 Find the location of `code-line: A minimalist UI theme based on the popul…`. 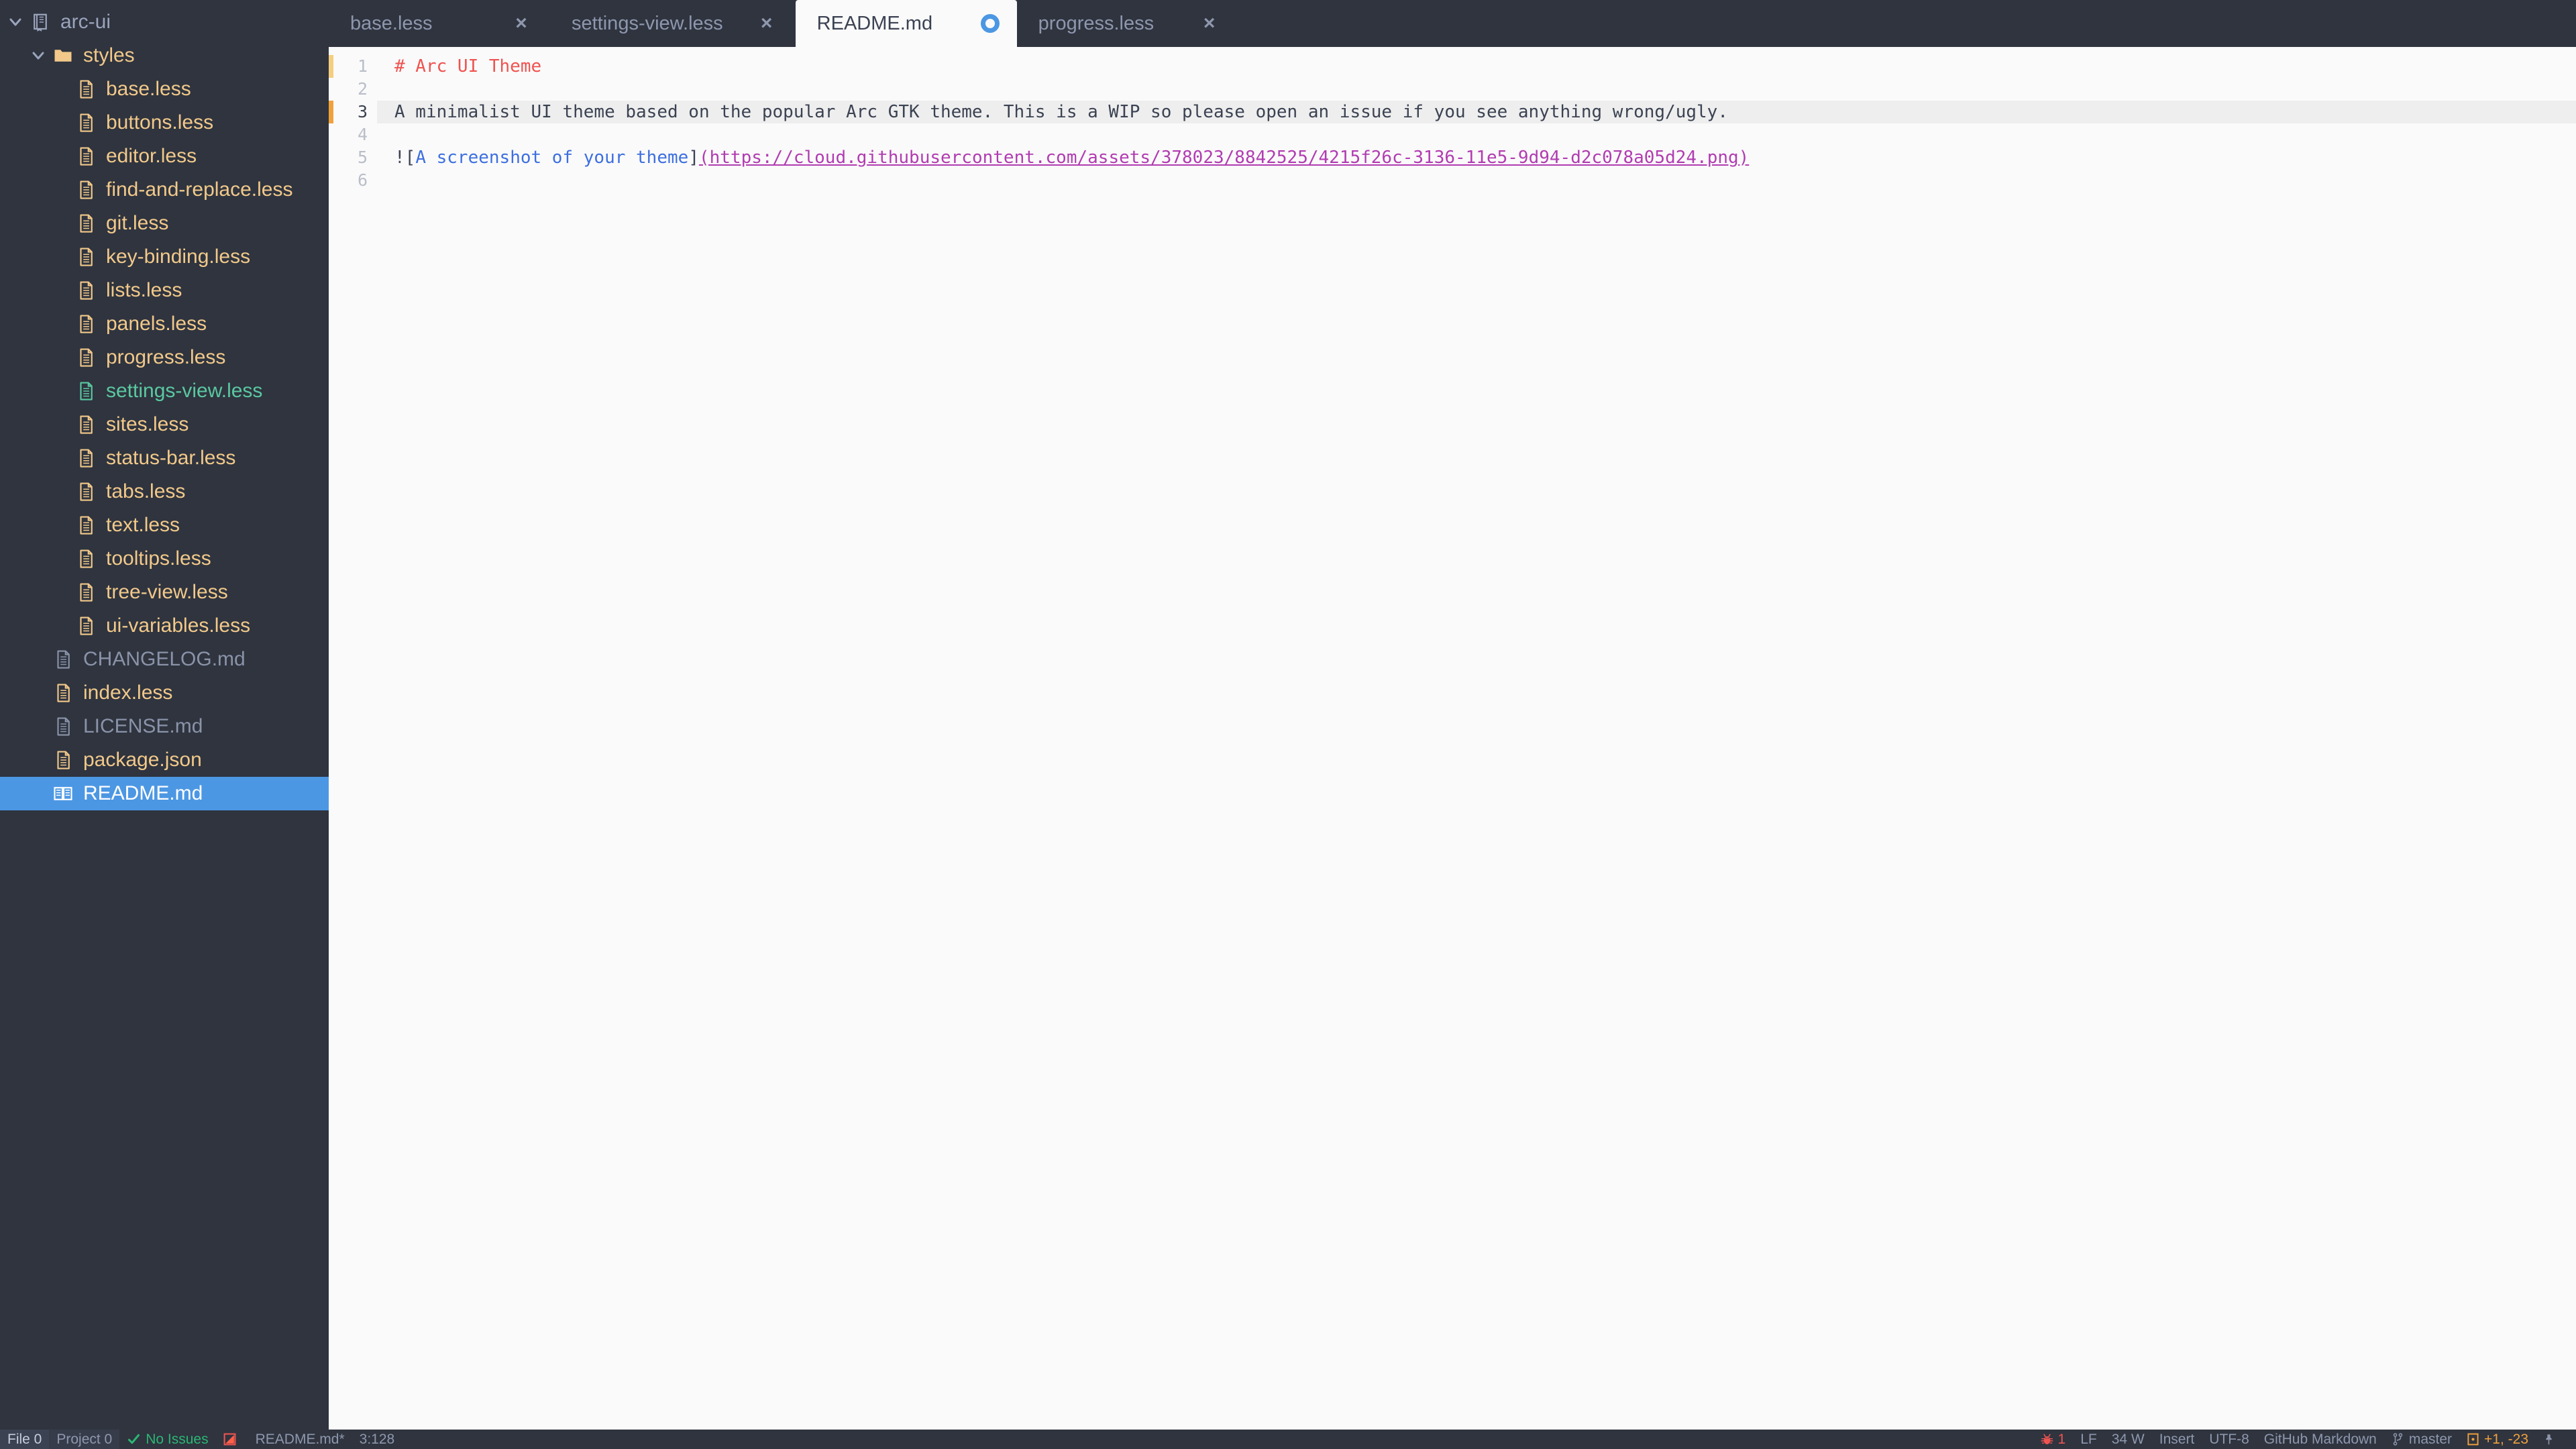

code-line: A minimalist UI theme based on the popul… is located at coordinates (1476, 112).